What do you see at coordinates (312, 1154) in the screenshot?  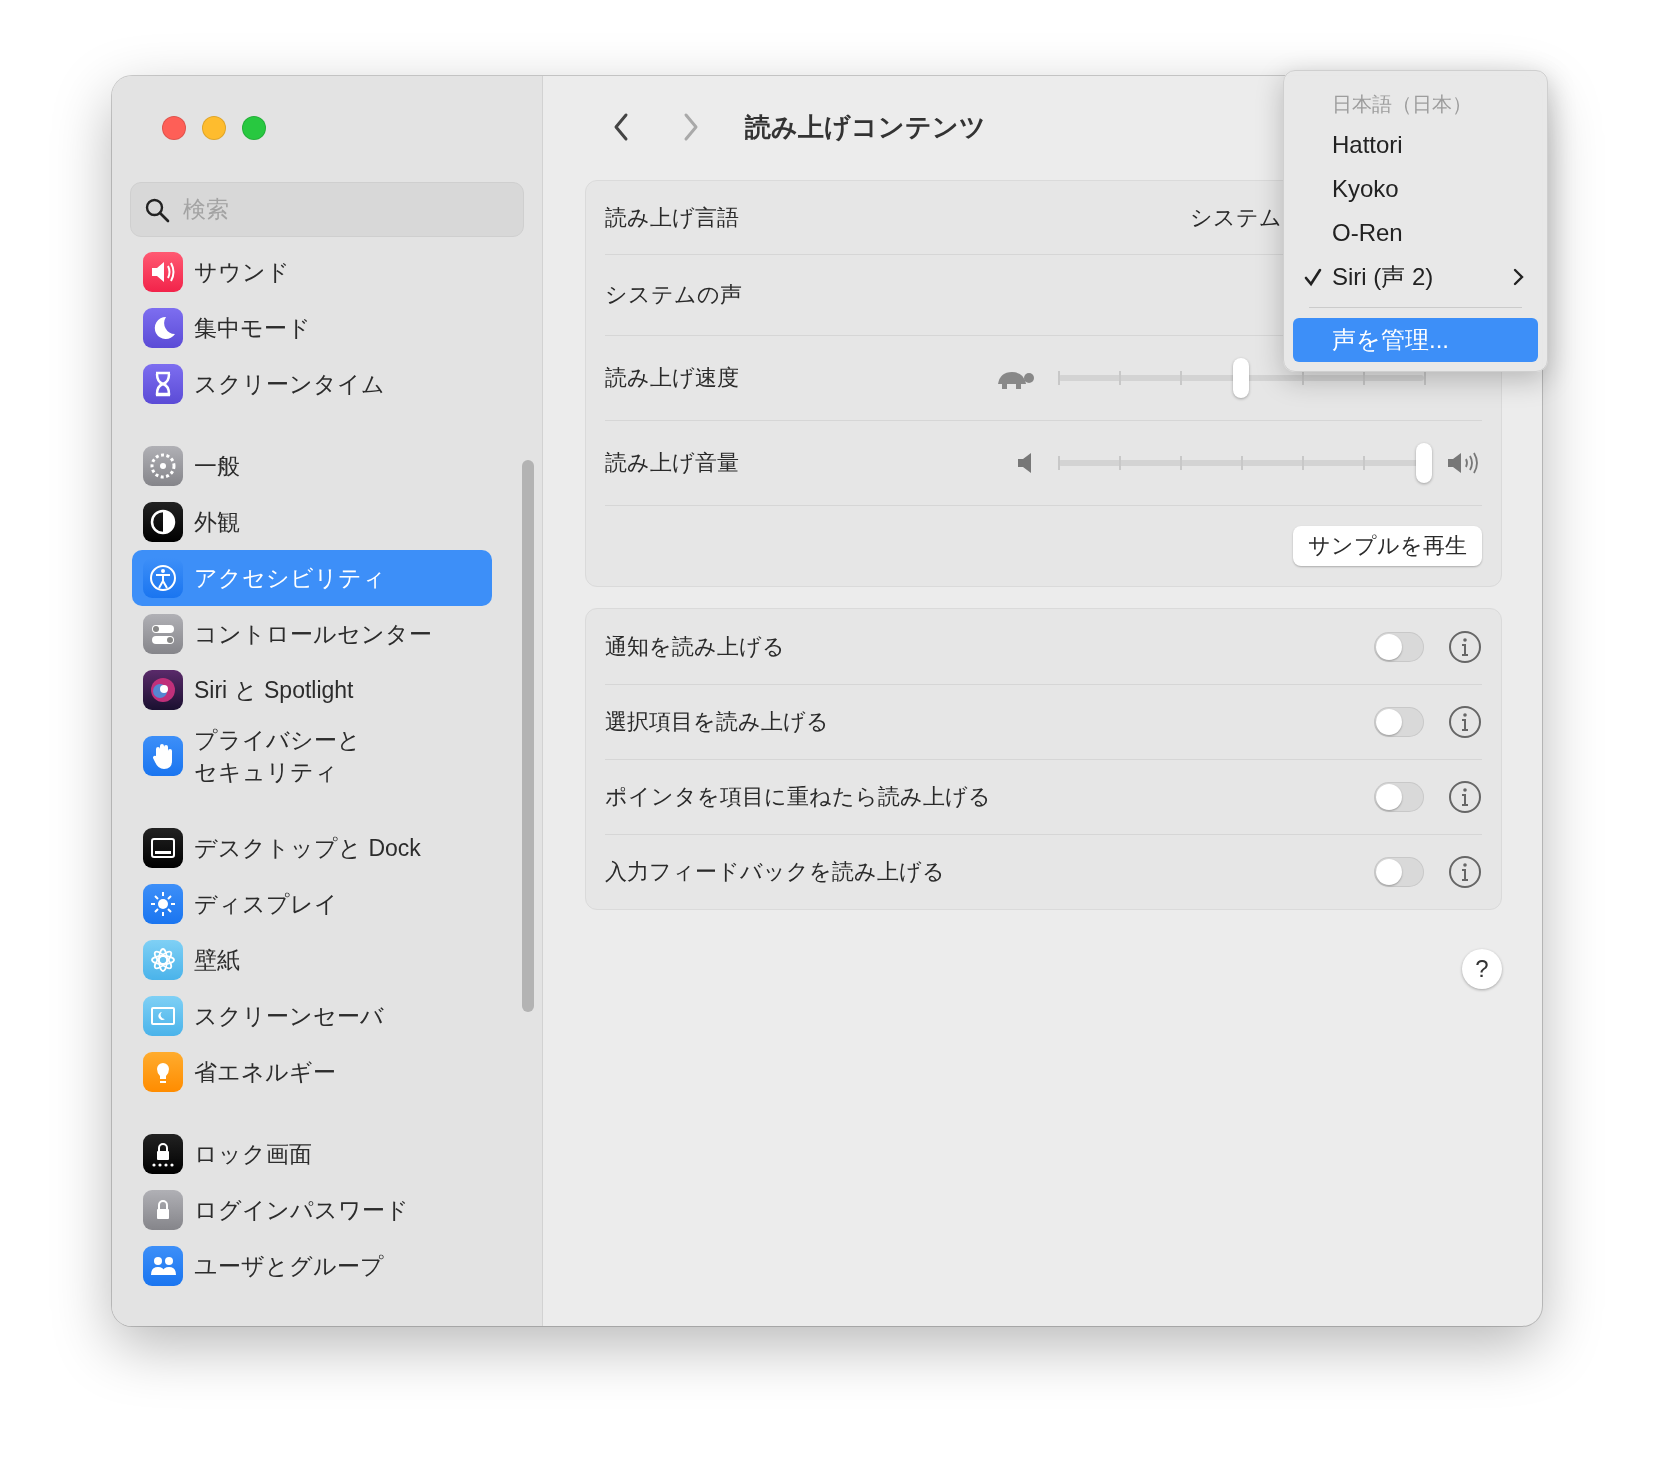 I see `sidebar-item: ロック画面` at bounding box center [312, 1154].